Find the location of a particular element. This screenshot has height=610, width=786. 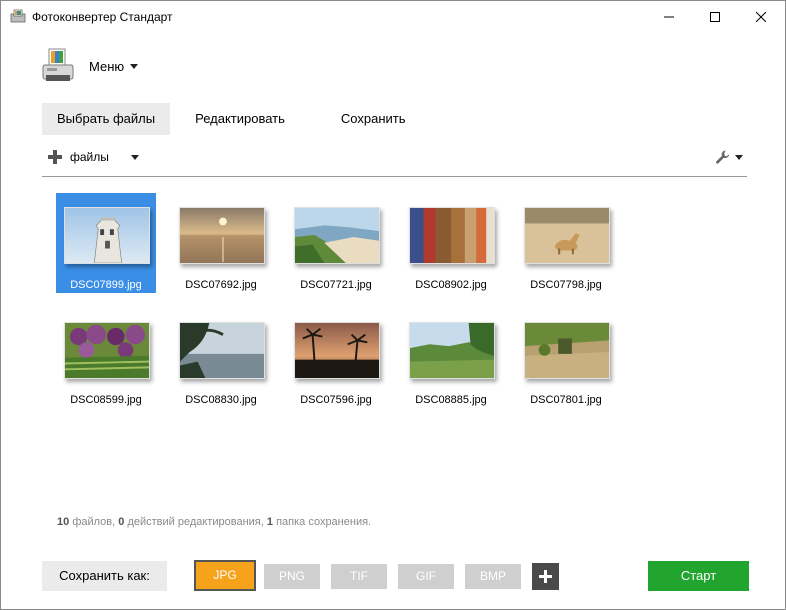

format-bmp-button: BMP is located at coordinates (493, 576).